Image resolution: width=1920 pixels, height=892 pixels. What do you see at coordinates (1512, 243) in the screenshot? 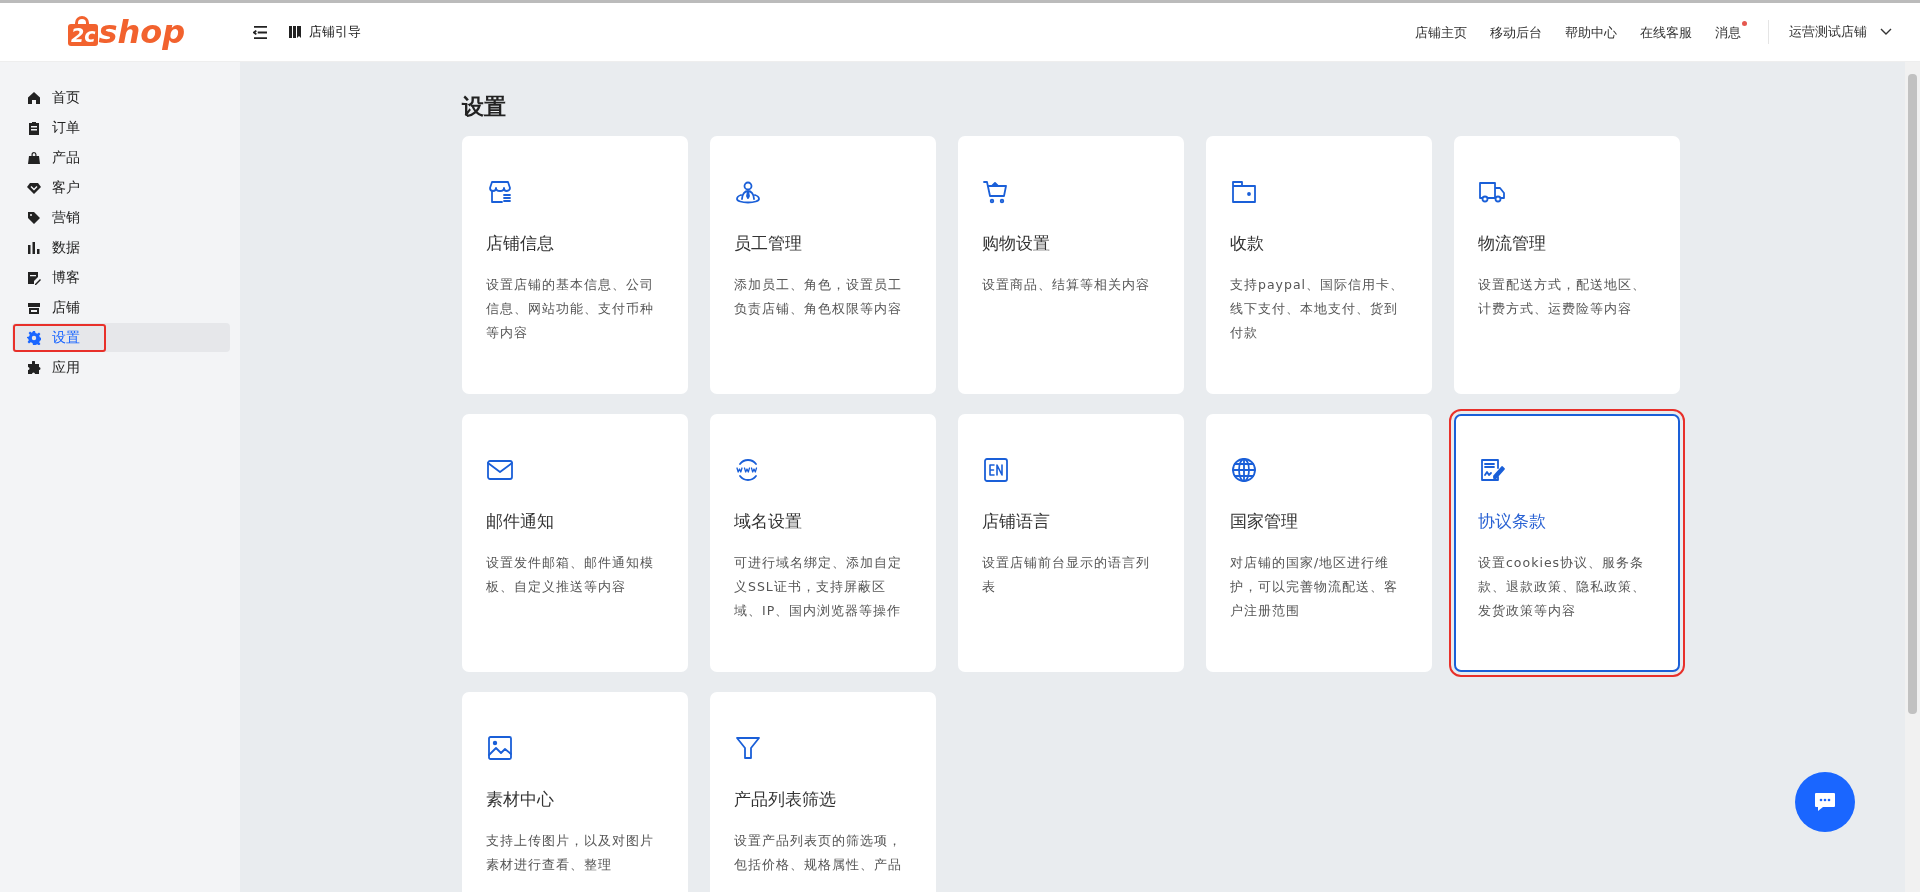
I see `card-title: 物流管理` at bounding box center [1512, 243].